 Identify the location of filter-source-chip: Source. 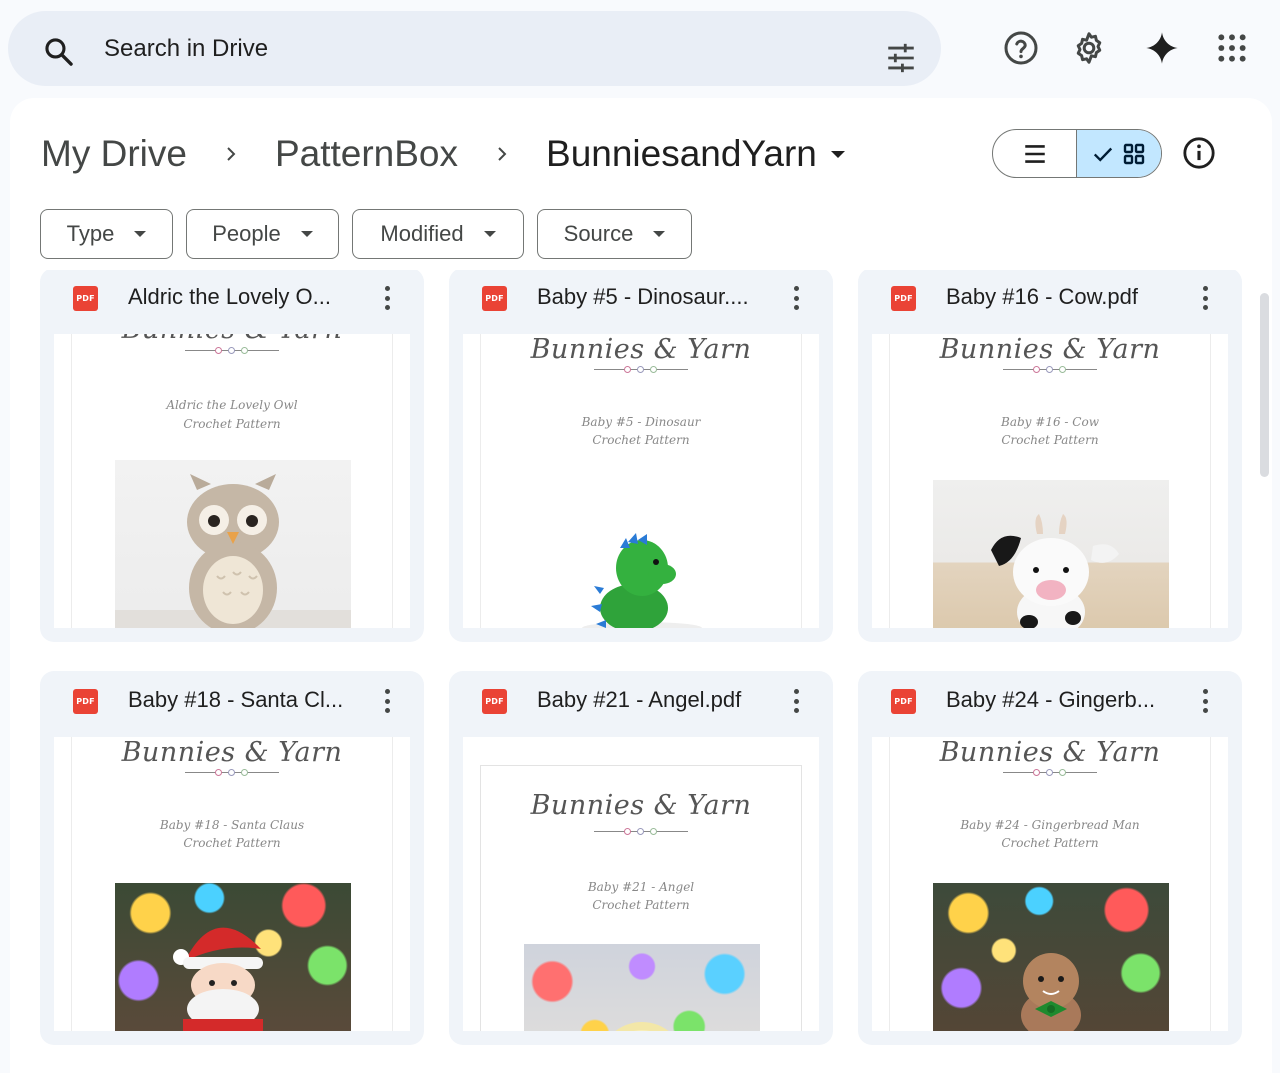
(614, 234).